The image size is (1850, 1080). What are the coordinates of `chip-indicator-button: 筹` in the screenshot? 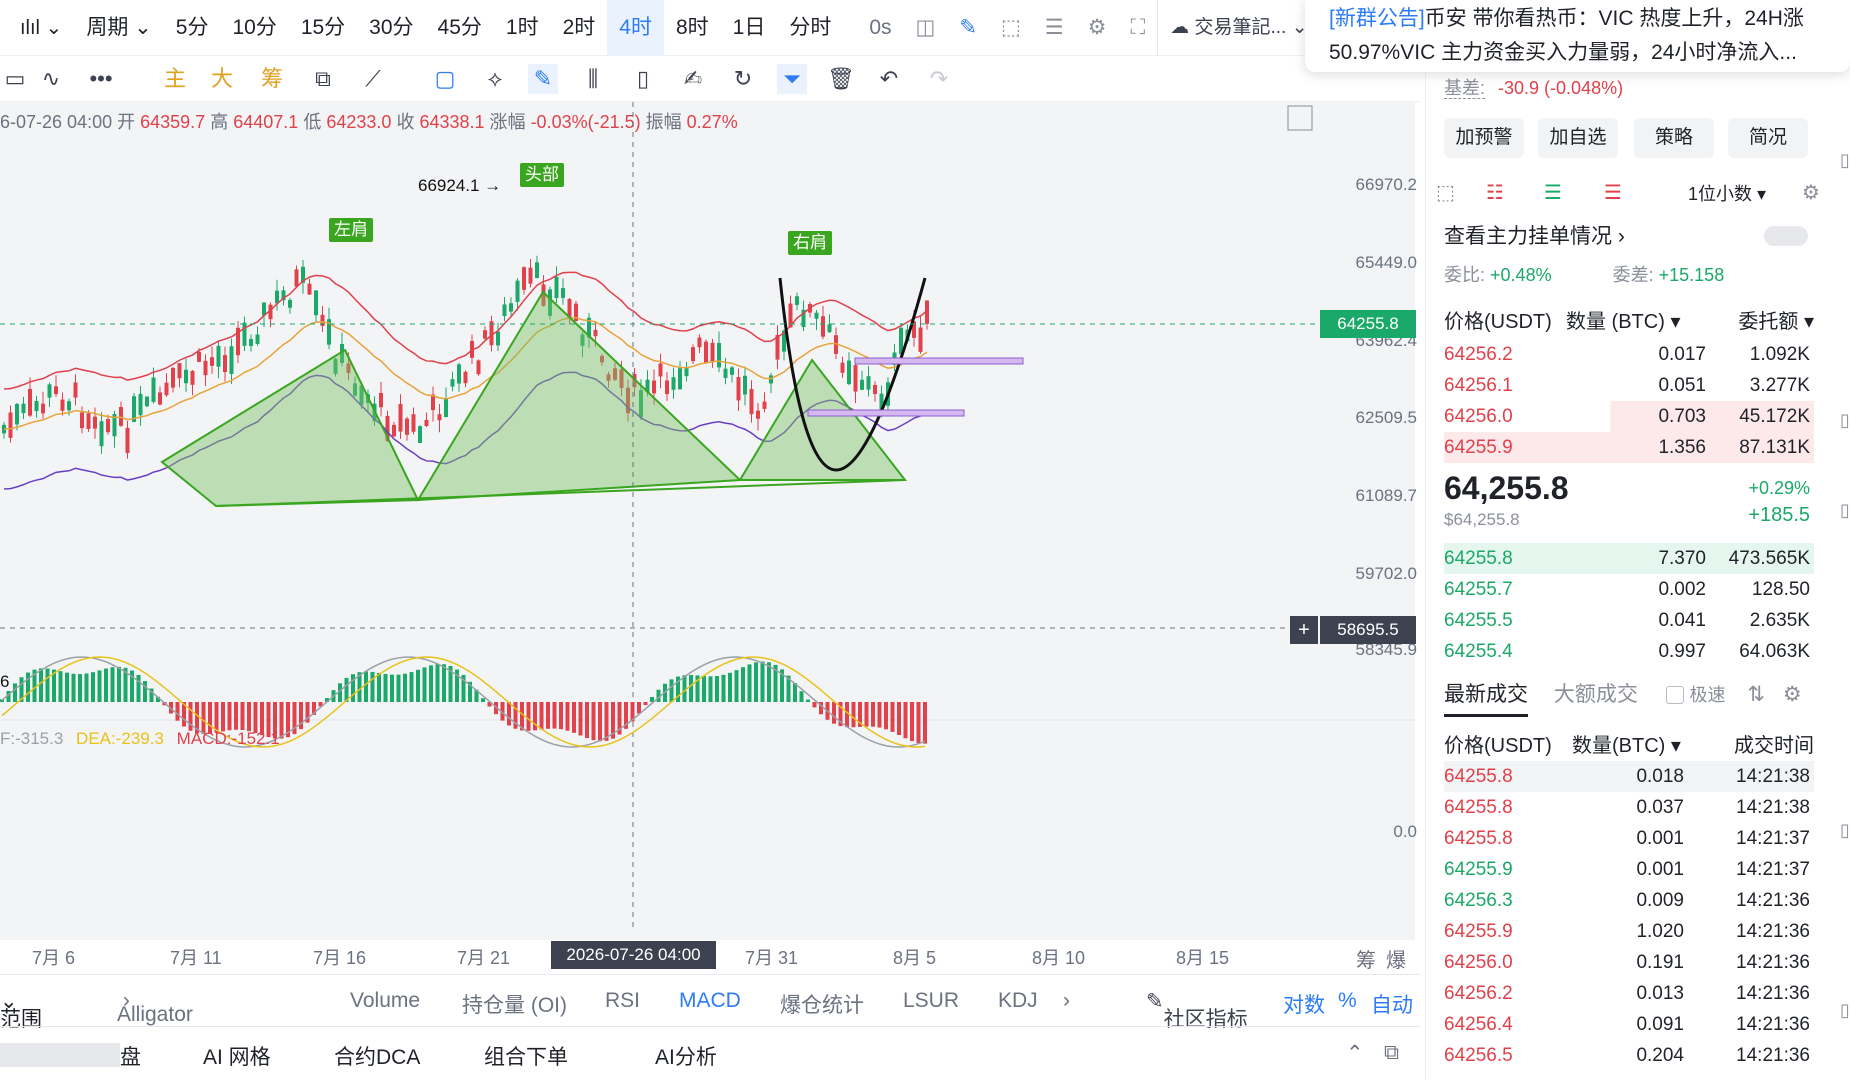 It's located at (272, 79).